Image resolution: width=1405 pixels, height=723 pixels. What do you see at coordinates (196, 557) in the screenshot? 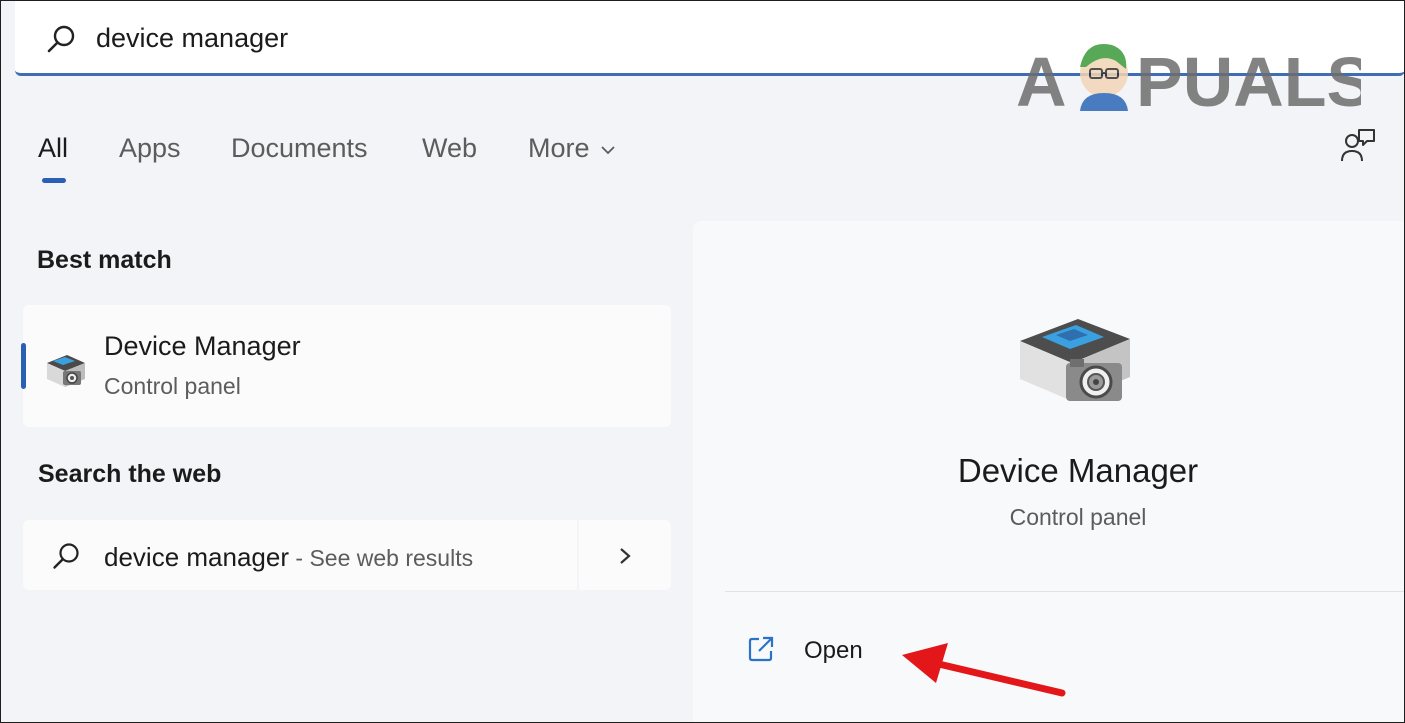
I see `web-query-text: device manager` at bounding box center [196, 557].